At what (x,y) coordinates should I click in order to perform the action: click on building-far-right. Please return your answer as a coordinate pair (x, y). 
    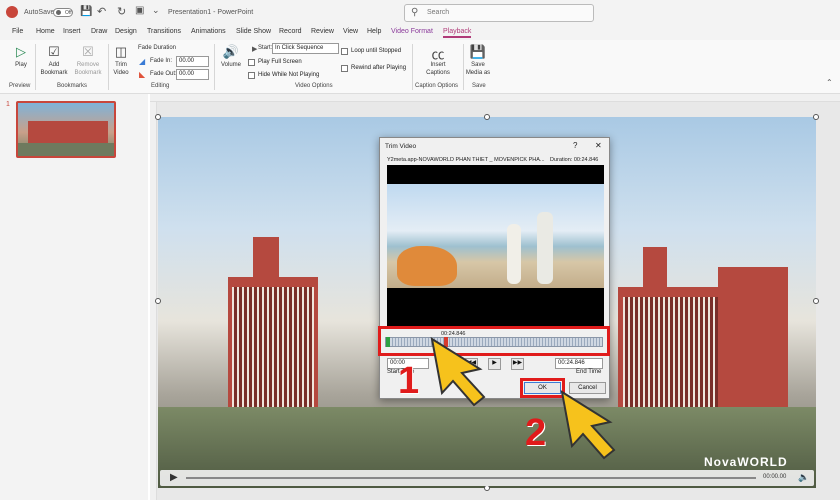
    Looking at the image, I should click on (753, 347).